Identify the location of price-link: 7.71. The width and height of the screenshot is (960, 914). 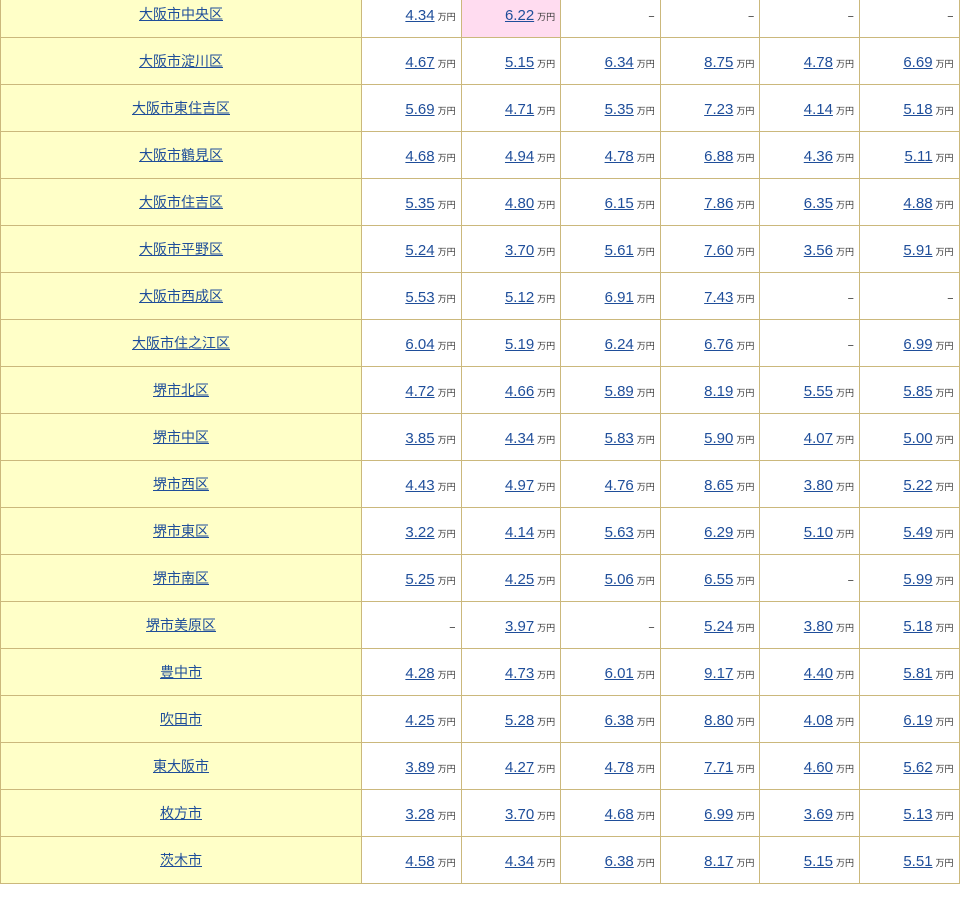
(718, 767).